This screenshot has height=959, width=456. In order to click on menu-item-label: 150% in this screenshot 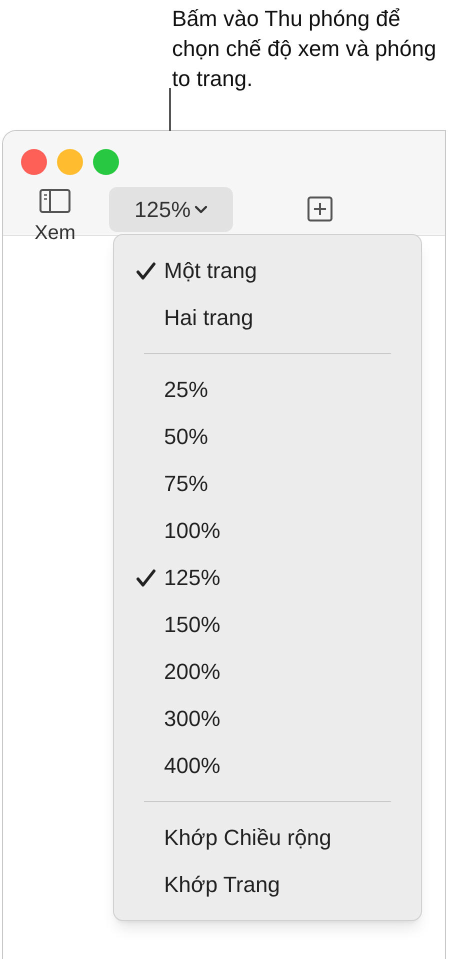, I will do `click(192, 625)`.